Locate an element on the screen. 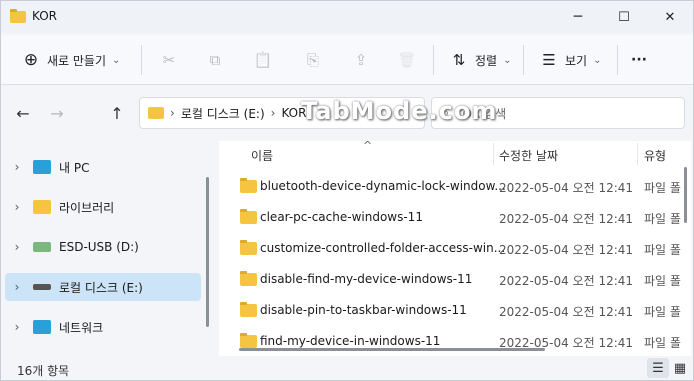 The height and width of the screenshot is (381, 694). up-button: ↑ is located at coordinates (117, 113).